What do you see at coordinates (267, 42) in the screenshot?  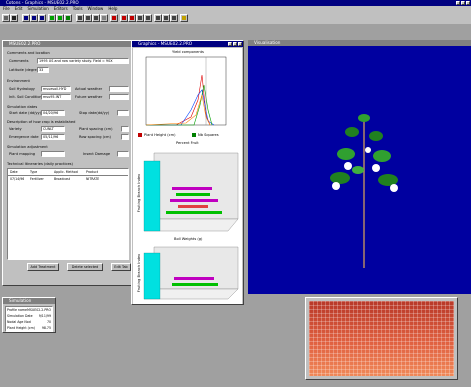 I see `visualisation-title: Visualisation` at bounding box center [267, 42].